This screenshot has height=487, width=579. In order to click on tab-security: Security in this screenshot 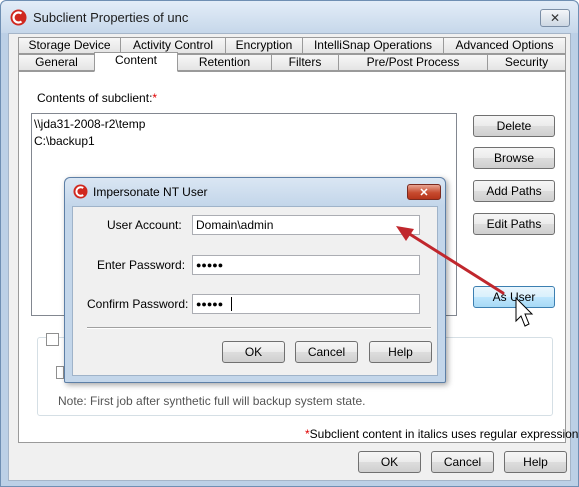, I will do `click(526, 62)`.